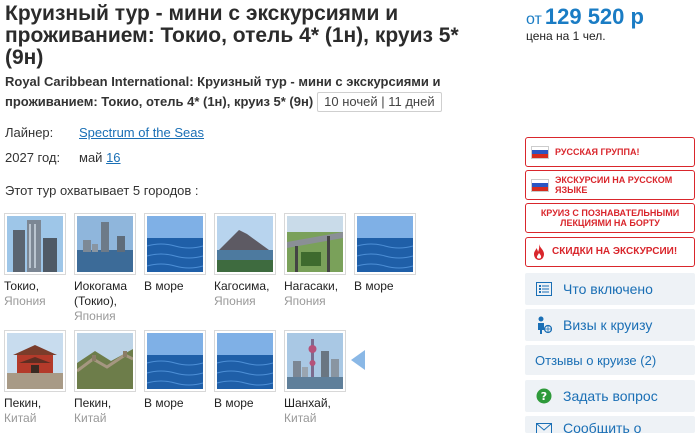 The image size is (700, 433). Describe the element at coordinates (358, 360) in the screenshot. I see `carousel-prev-icon` at that location.